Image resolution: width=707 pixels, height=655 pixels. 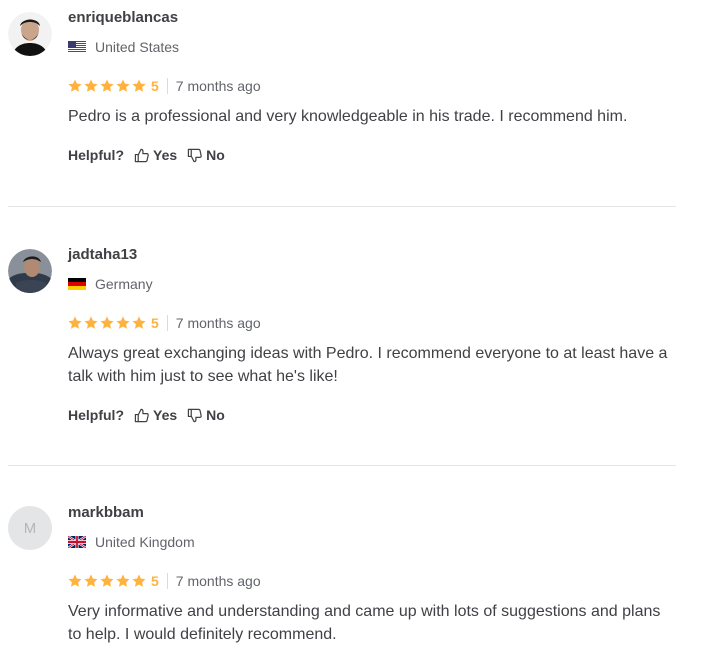 I want to click on de-flag-icon, so click(x=77, y=284).